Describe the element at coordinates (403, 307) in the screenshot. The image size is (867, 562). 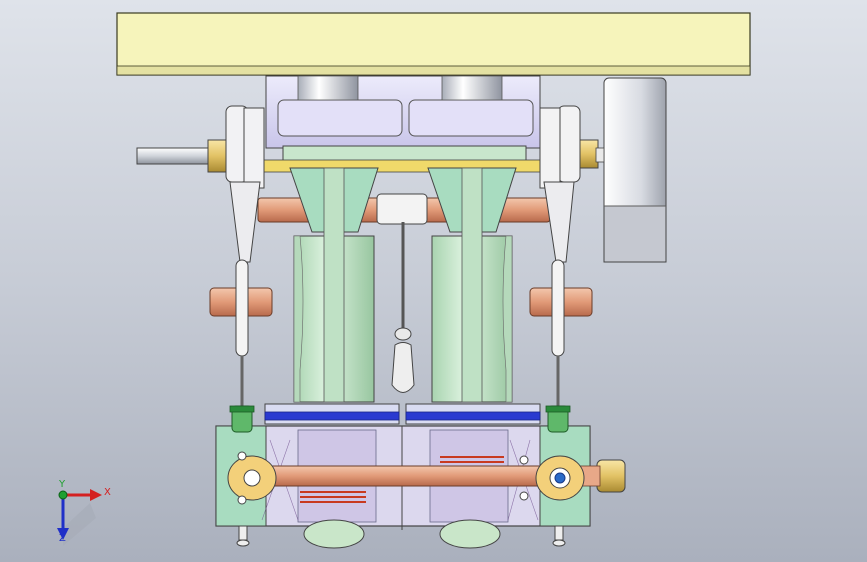
I see `center-lever` at that location.